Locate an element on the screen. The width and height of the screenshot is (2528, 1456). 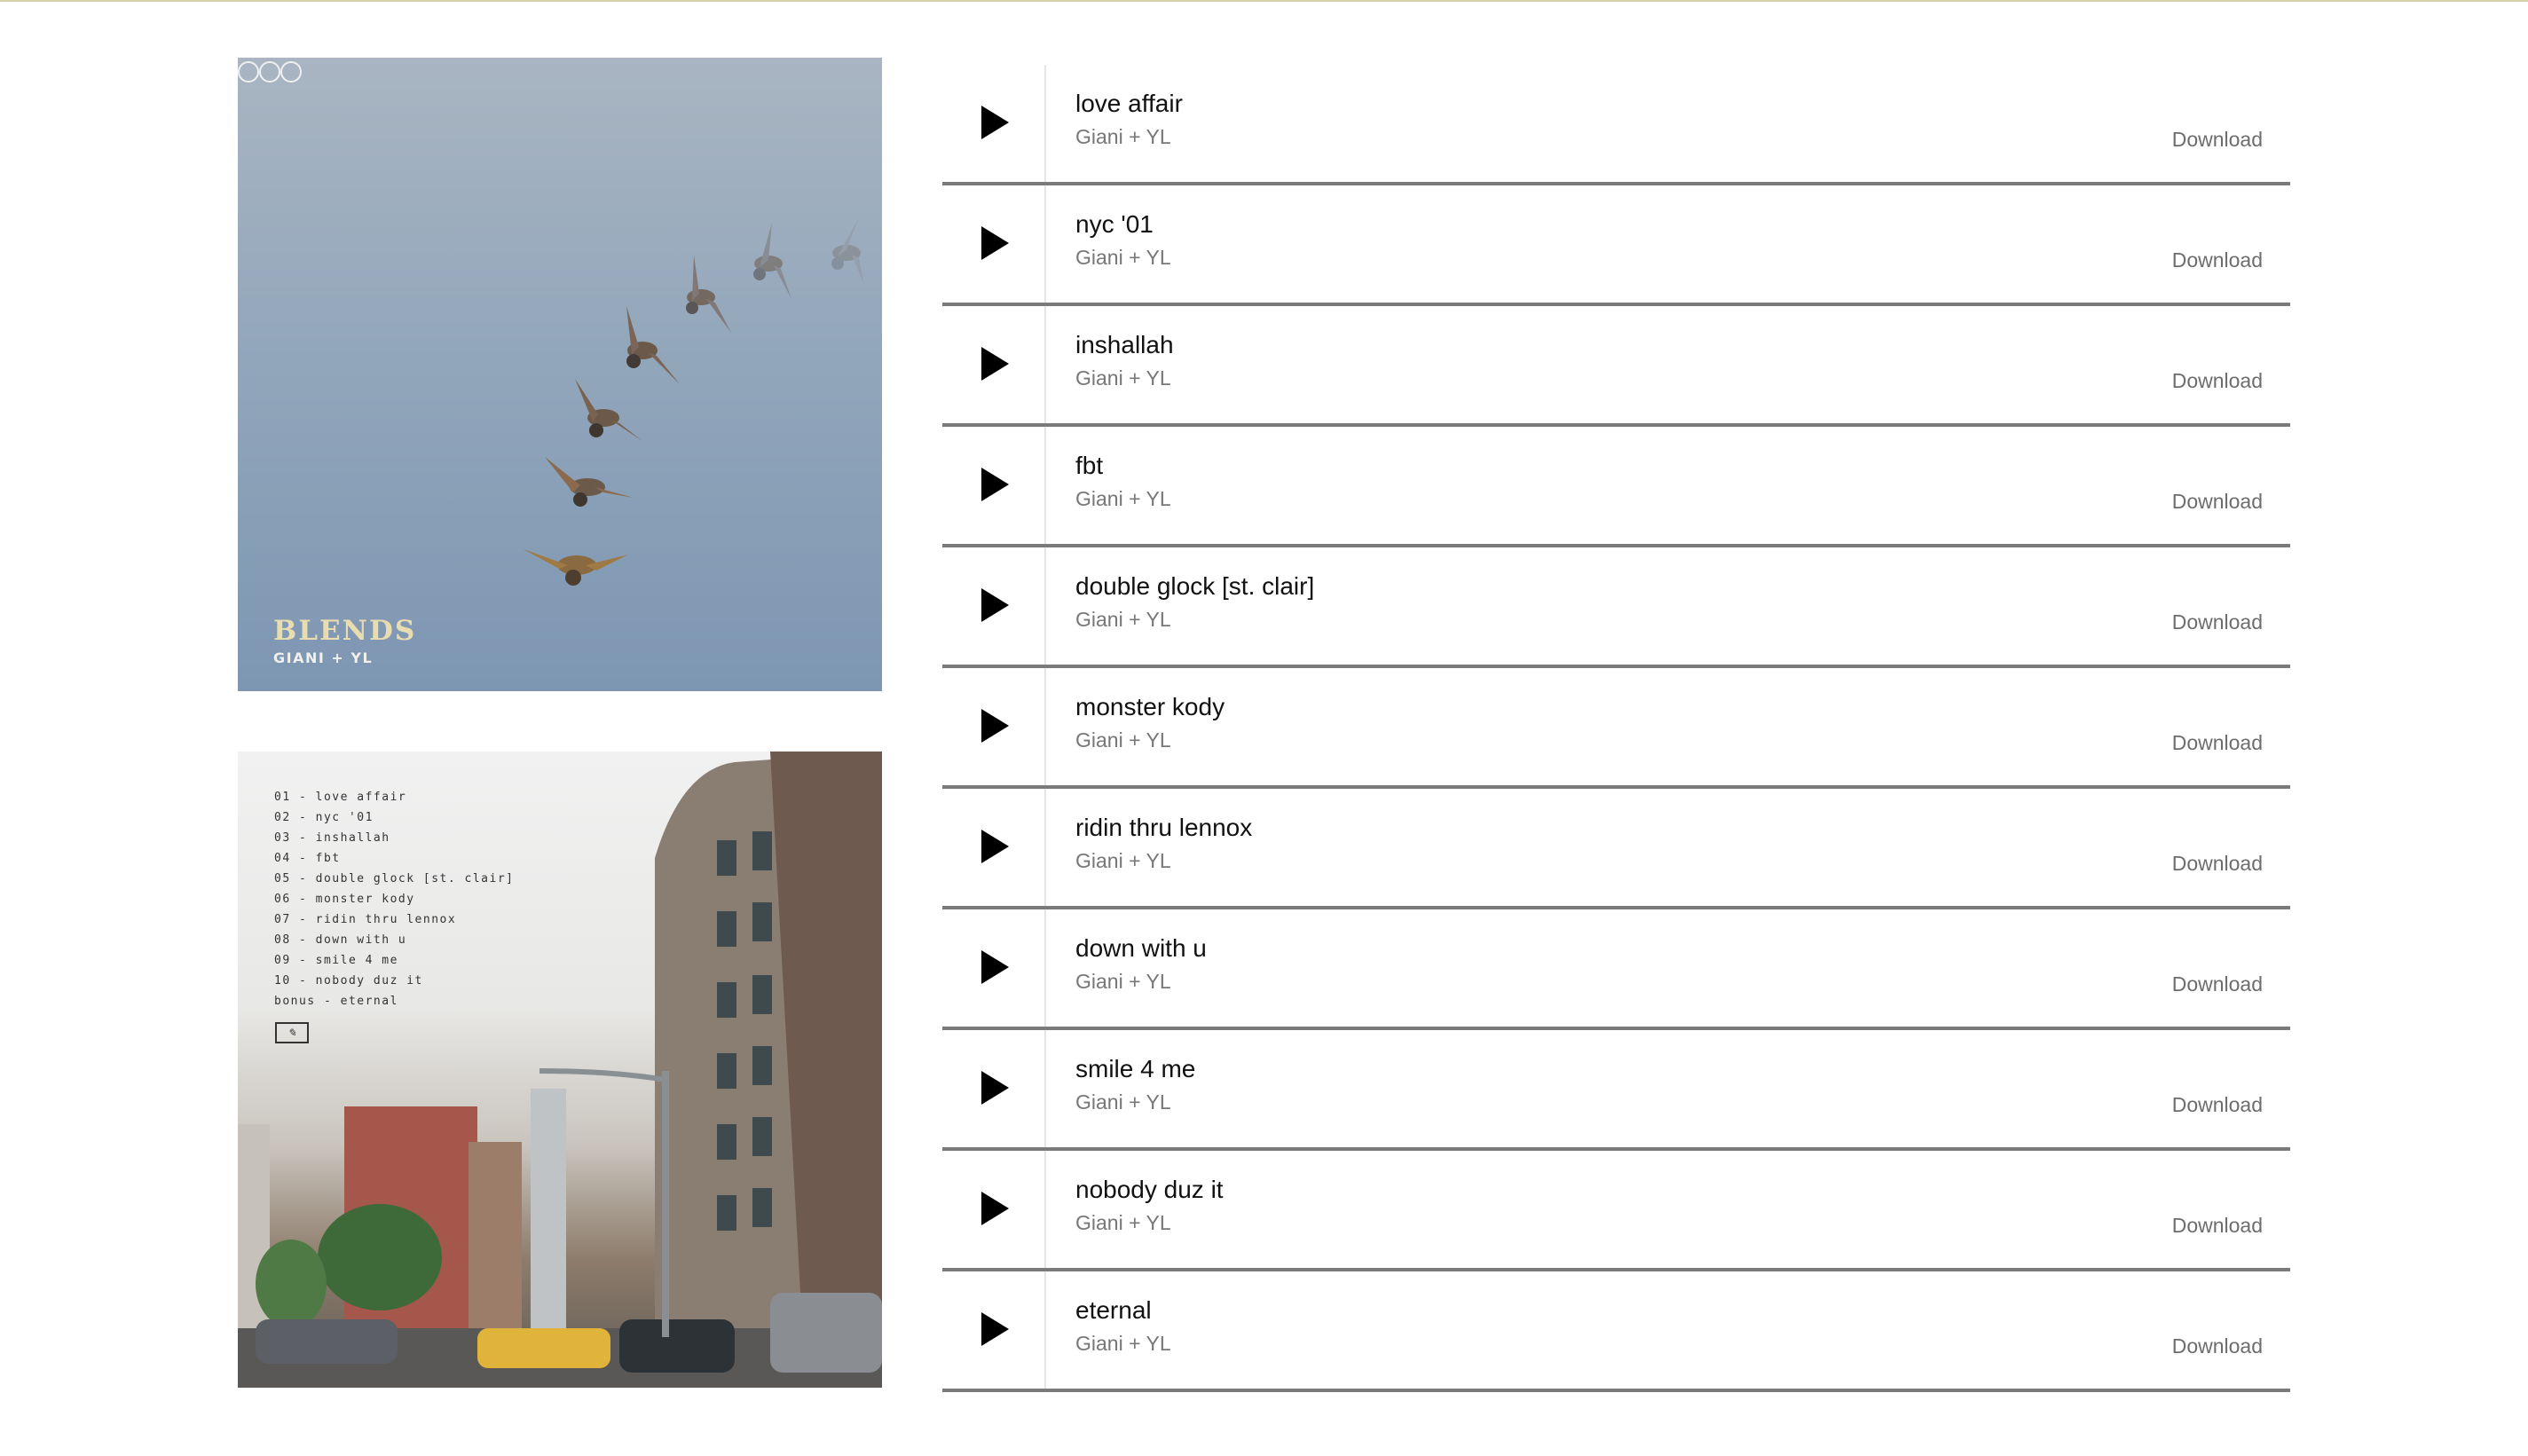
album-front-cover: BLENDS GIANI + YL is located at coordinates (560, 374).